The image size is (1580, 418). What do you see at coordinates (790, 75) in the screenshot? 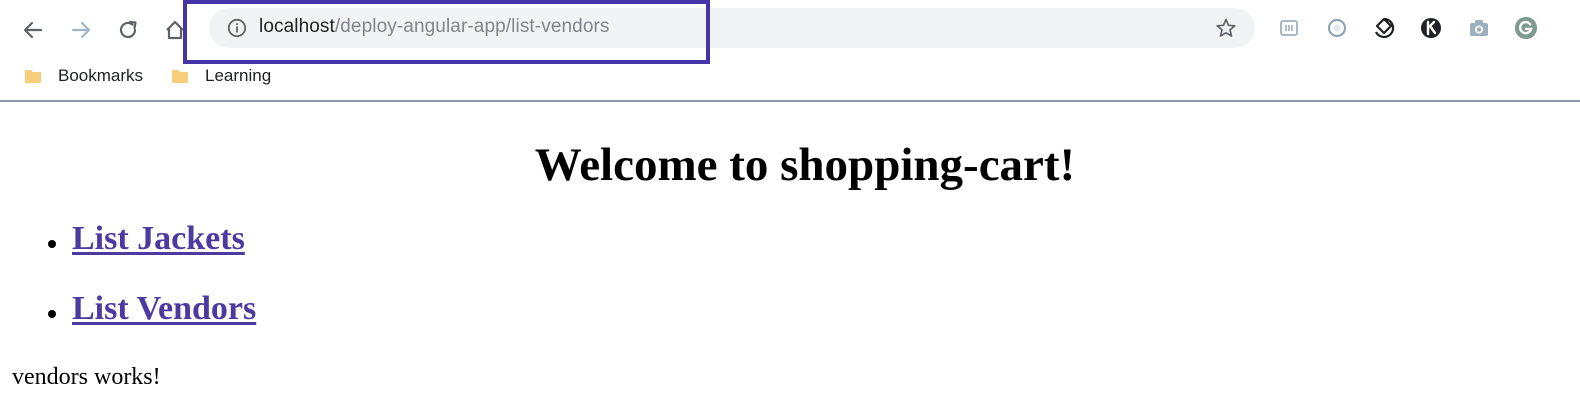
I see `bookmarks-bar: Bookmarks Learning` at bounding box center [790, 75].